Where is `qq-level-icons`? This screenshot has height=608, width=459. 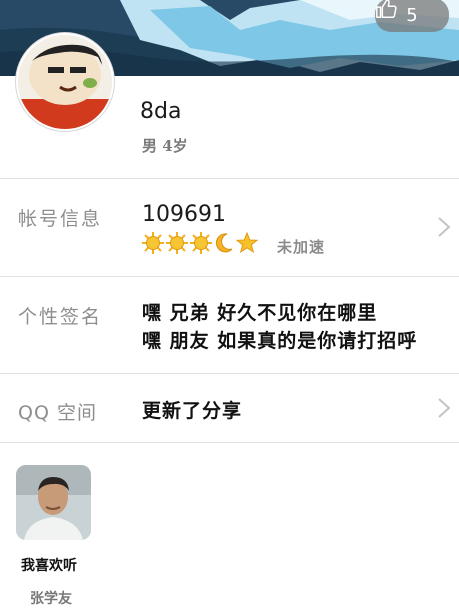 qq-level-icons is located at coordinates (200, 243).